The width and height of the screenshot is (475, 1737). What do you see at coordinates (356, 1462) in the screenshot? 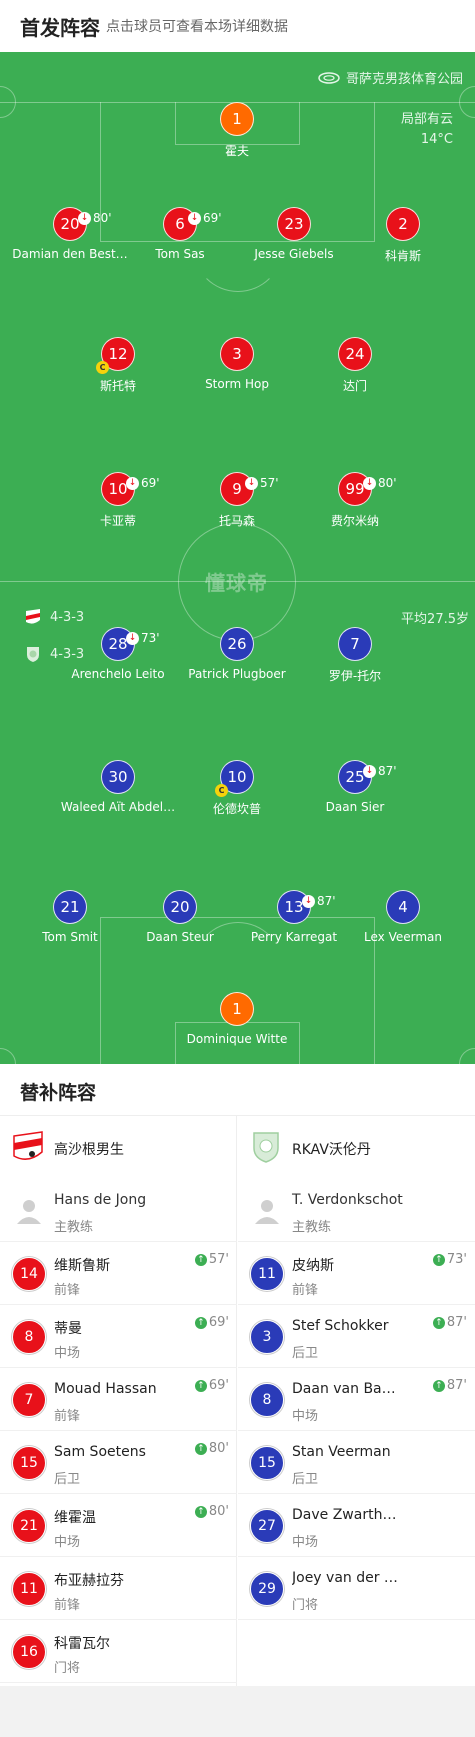
I see `substitute-row: 15 Stan Veerman 后卫` at bounding box center [356, 1462].